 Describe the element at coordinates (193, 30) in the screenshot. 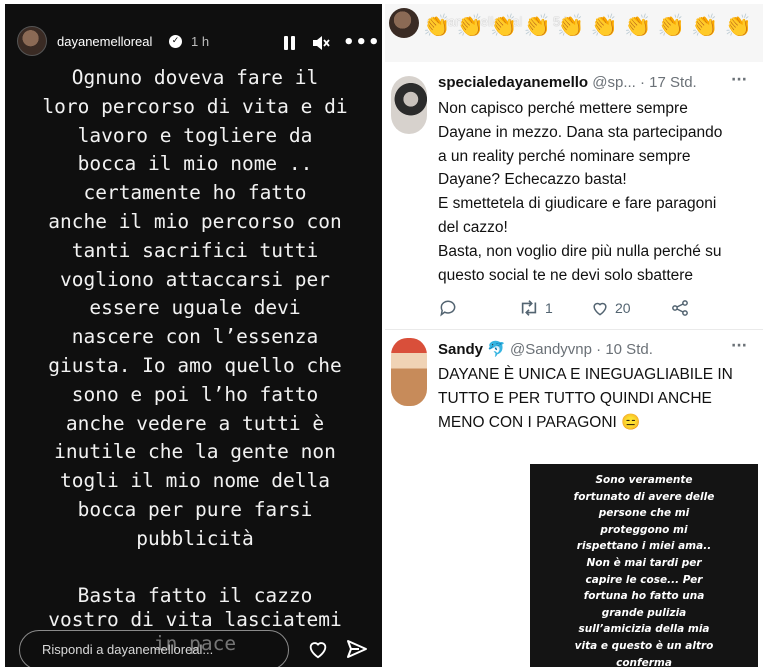

I see `story-header: dayanemelloreal ✓ 1 h •••` at that location.